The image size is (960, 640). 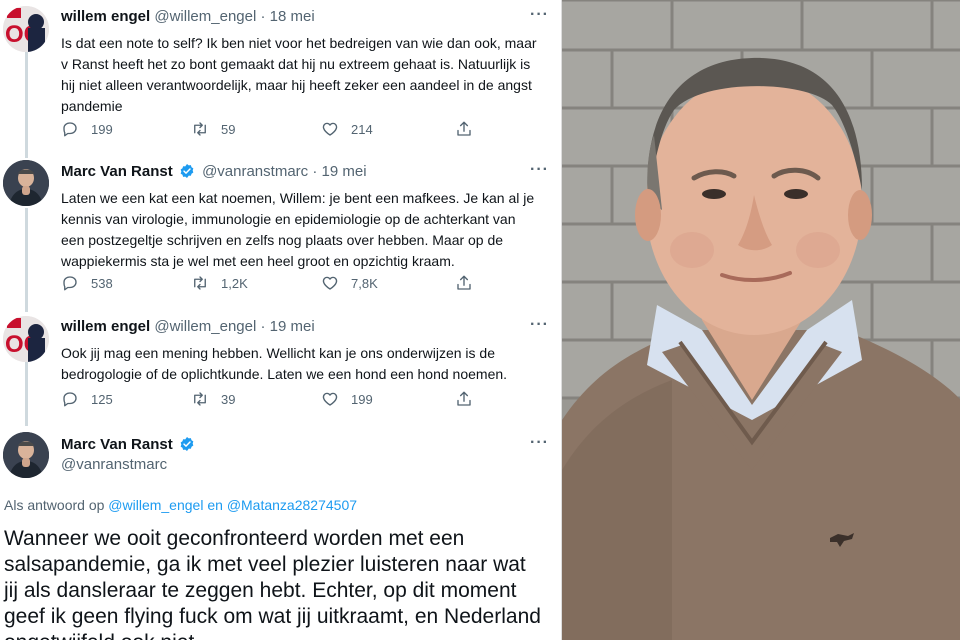 What do you see at coordinates (219, 283) in the screenshot?
I see `retweet-button: 1,2K` at bounding box center [219, 283].